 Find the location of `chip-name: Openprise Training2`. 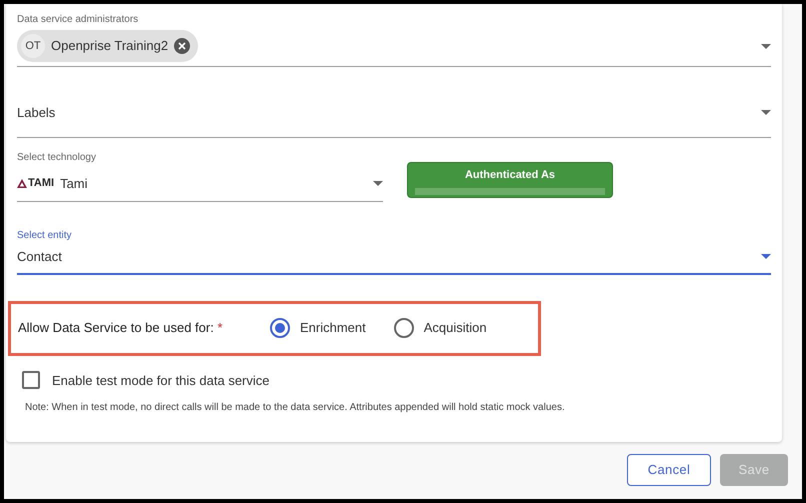

chip-name: Openprise Training2 is located at coordinates (109, 46).